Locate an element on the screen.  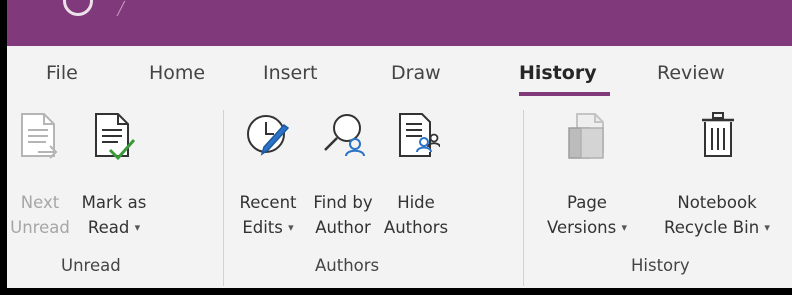
mark-as-read-line1: Mark as is located at coordinates (114, 202).